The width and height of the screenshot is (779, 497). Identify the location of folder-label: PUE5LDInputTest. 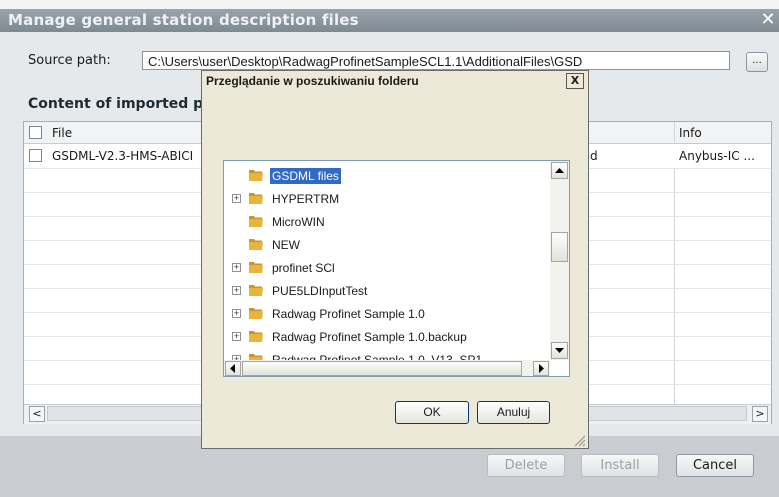
(320, 291).